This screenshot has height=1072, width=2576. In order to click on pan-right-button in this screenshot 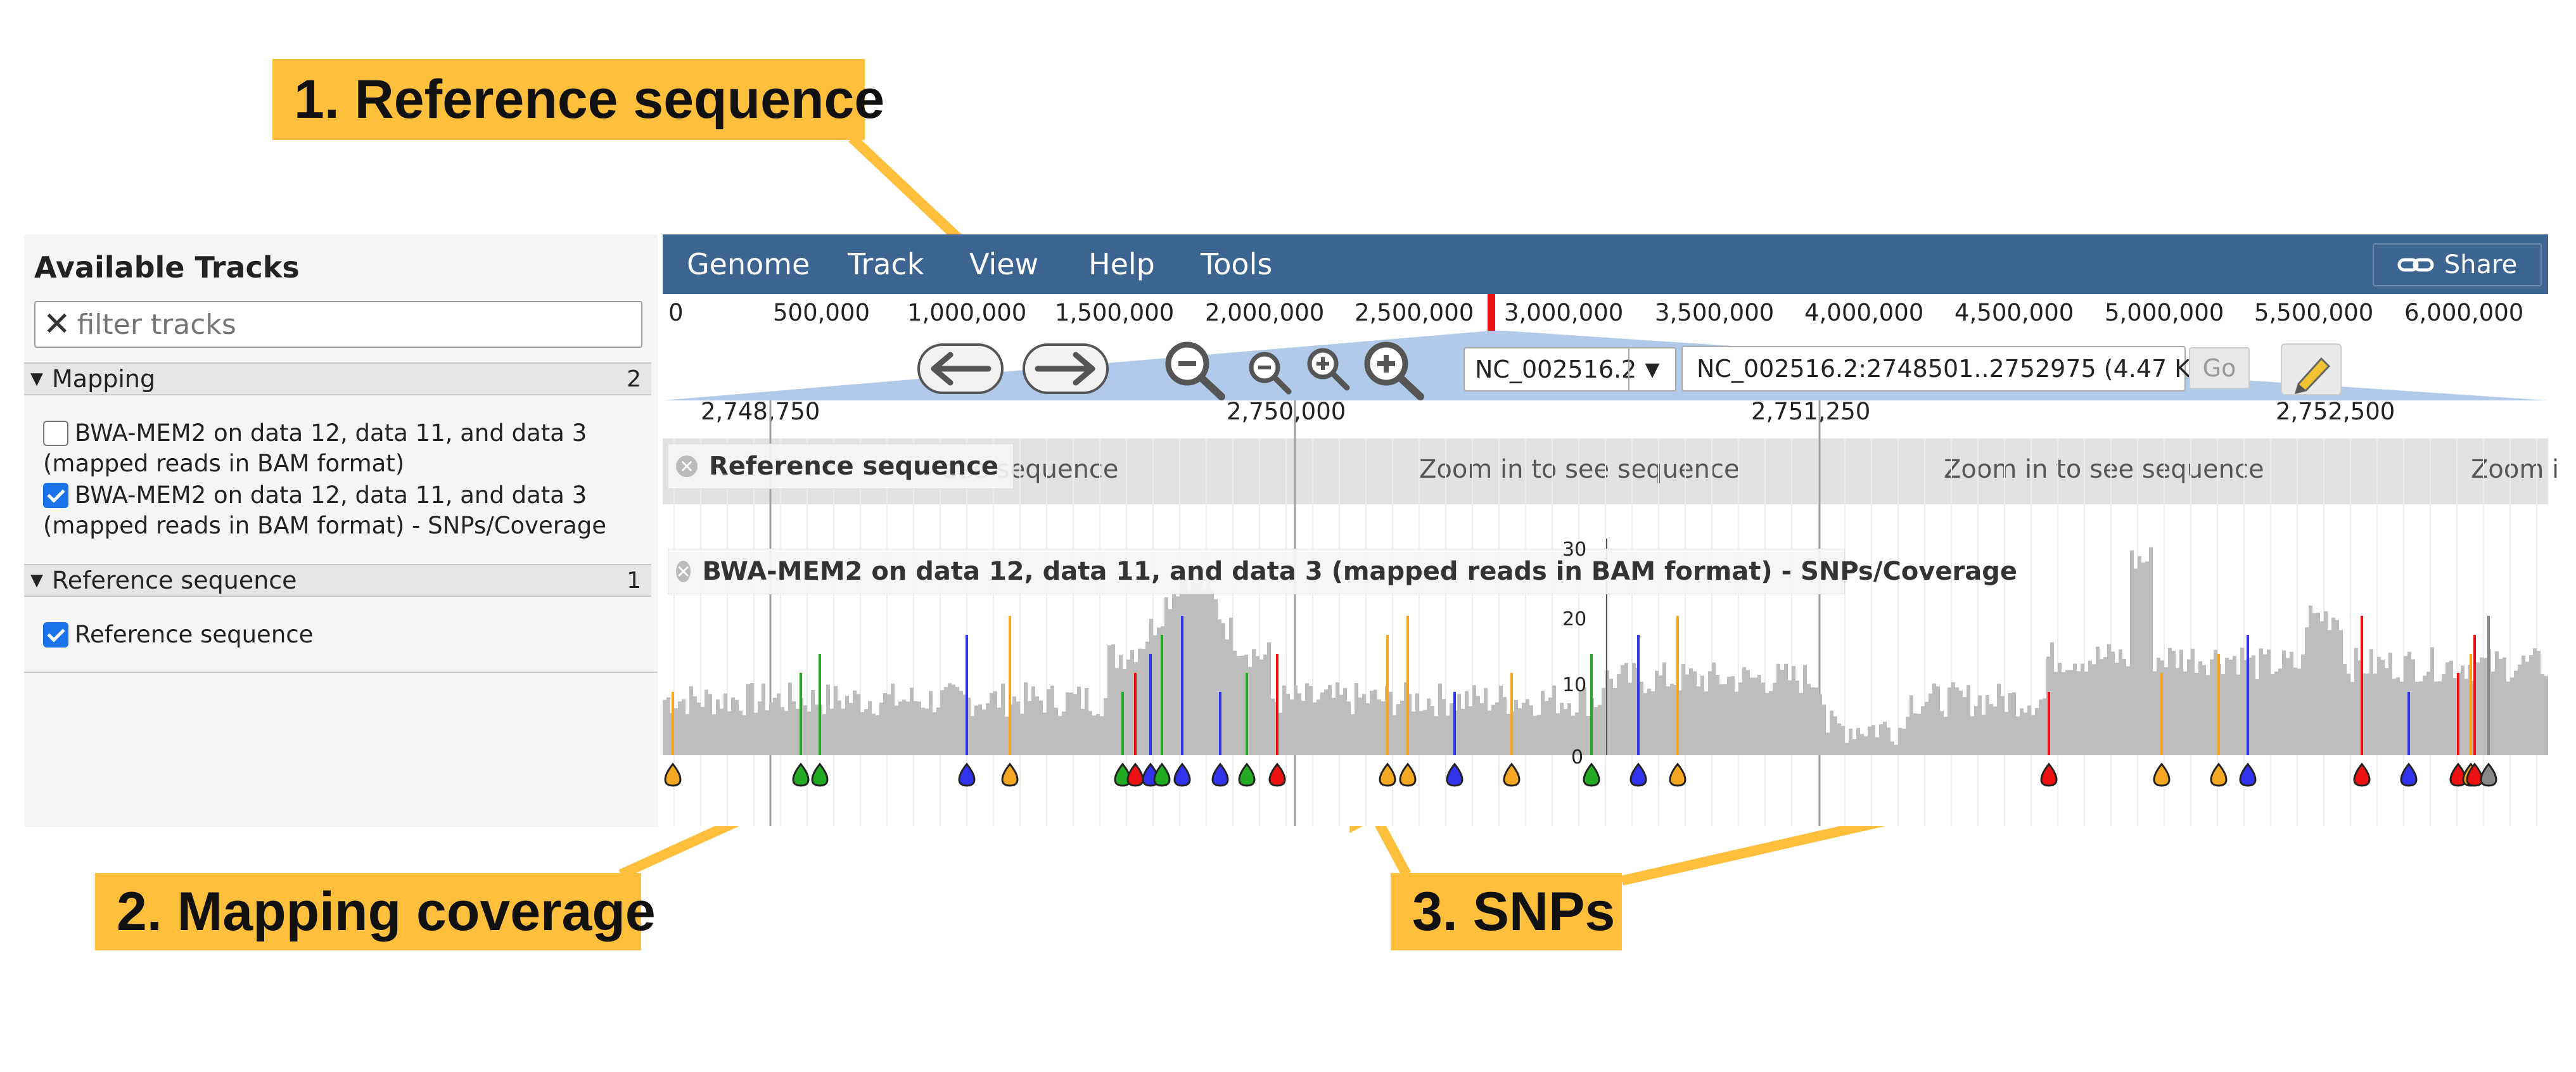, I will do `click(1066, 368)`.